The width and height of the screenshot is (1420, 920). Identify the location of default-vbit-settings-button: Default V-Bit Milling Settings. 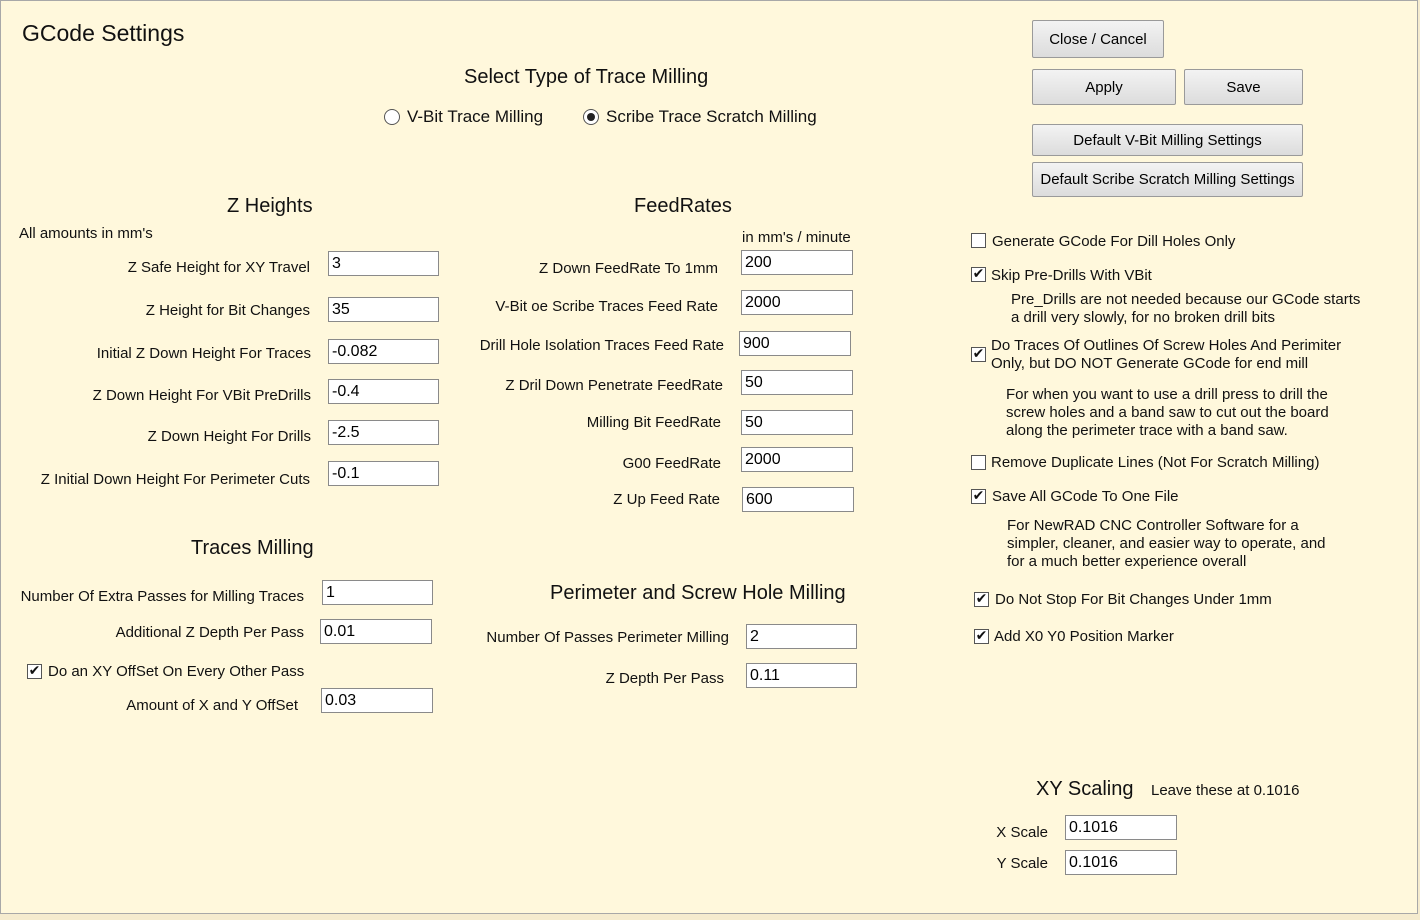
(1167, 140).